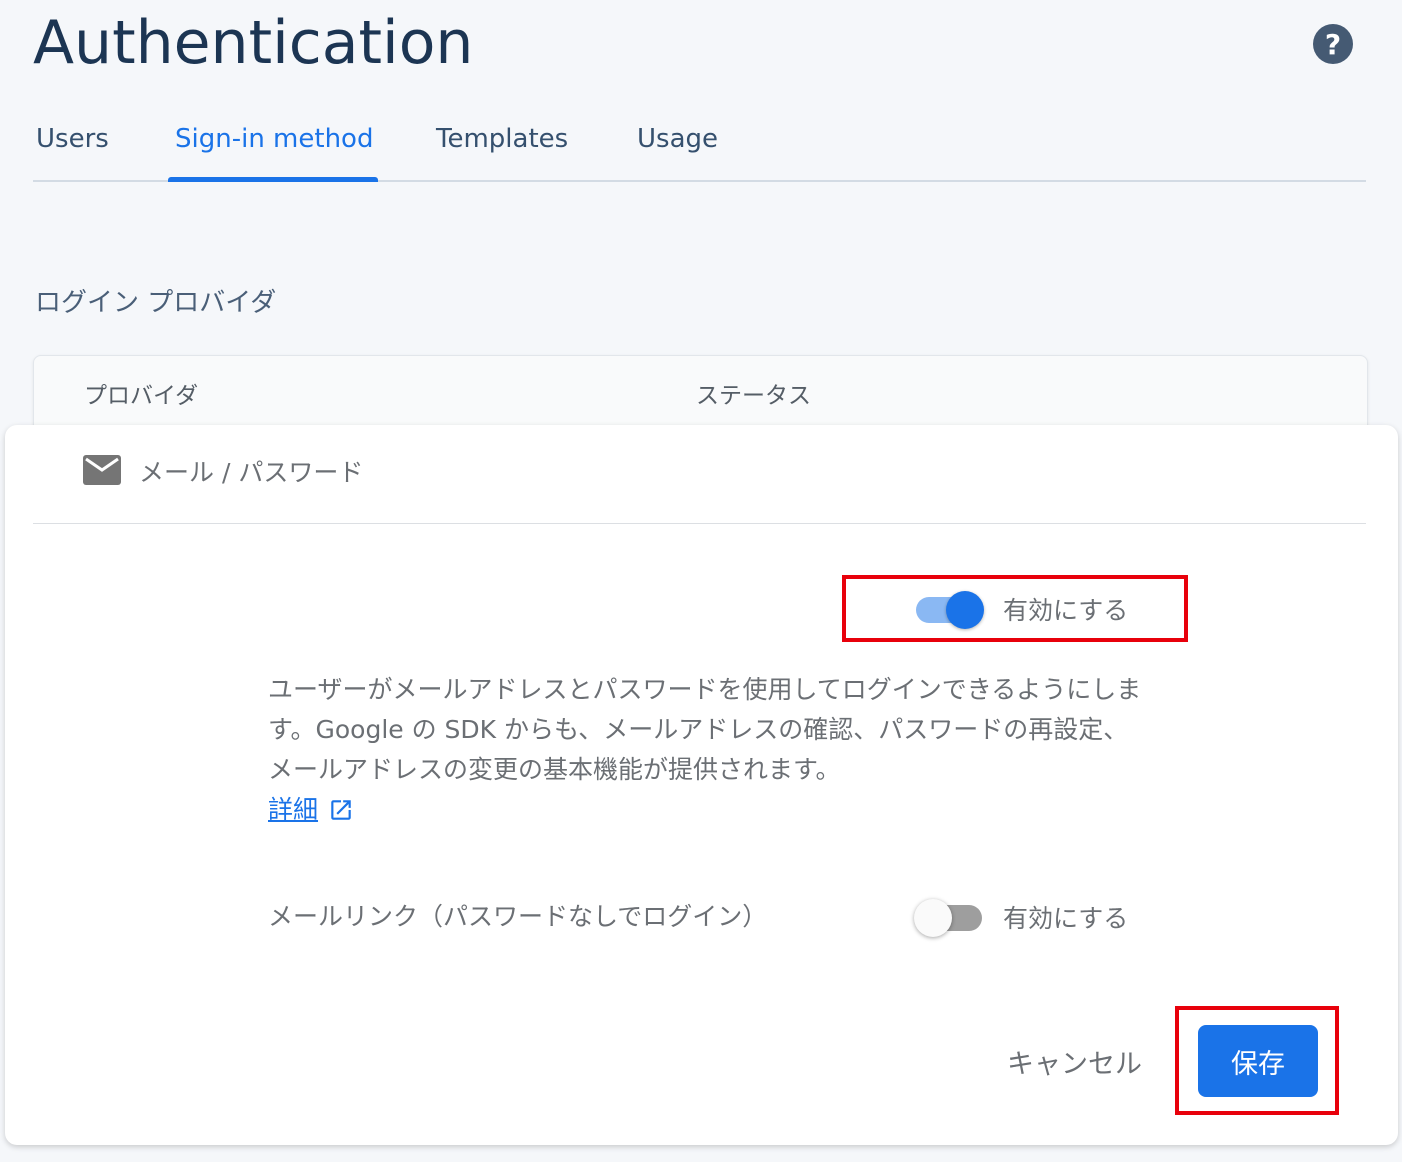  I want to click on email-link-toggle, so click(949, 916).